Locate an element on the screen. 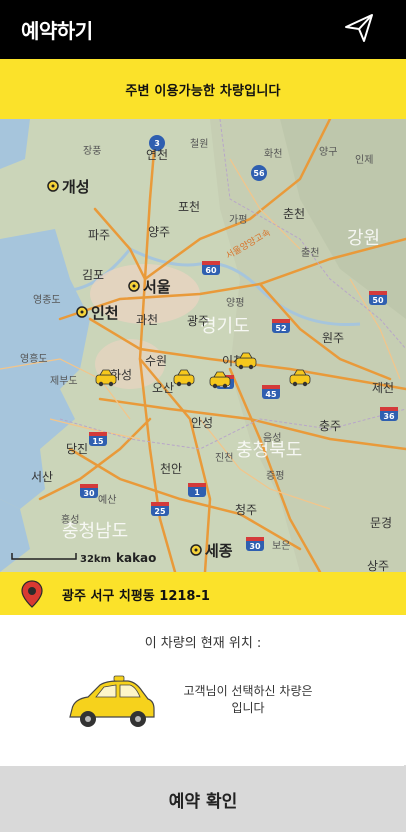 This screenshot has width=408, height=832. city-label: 문경 is located at coordinates (381, 523).